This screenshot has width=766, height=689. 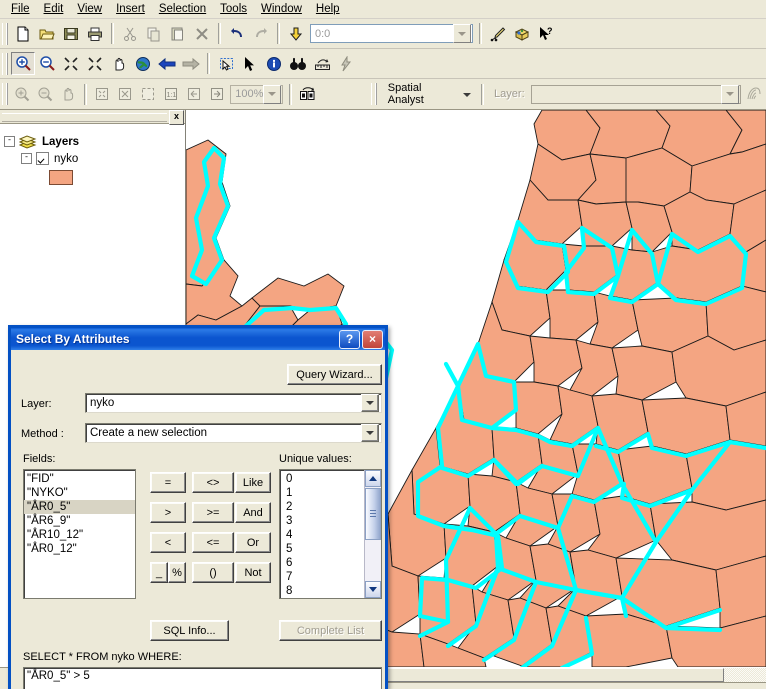 What do you see at coordinates (330, 534) in the screenshot?
I see `unique-values-listbox: 012345678` at bounding box center [330, 534].